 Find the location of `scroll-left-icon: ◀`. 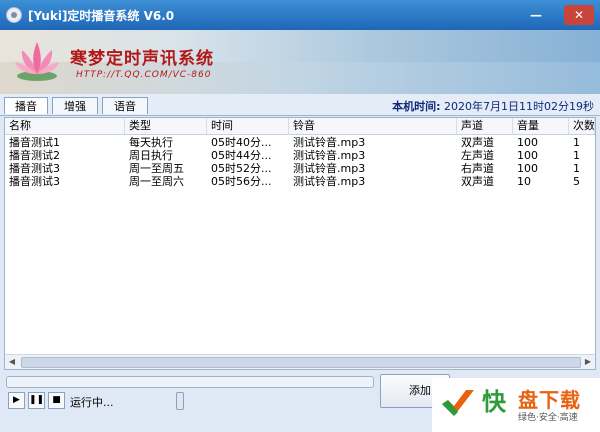

scroll-left-icon: ◀ is located at coordinates (12, 362).